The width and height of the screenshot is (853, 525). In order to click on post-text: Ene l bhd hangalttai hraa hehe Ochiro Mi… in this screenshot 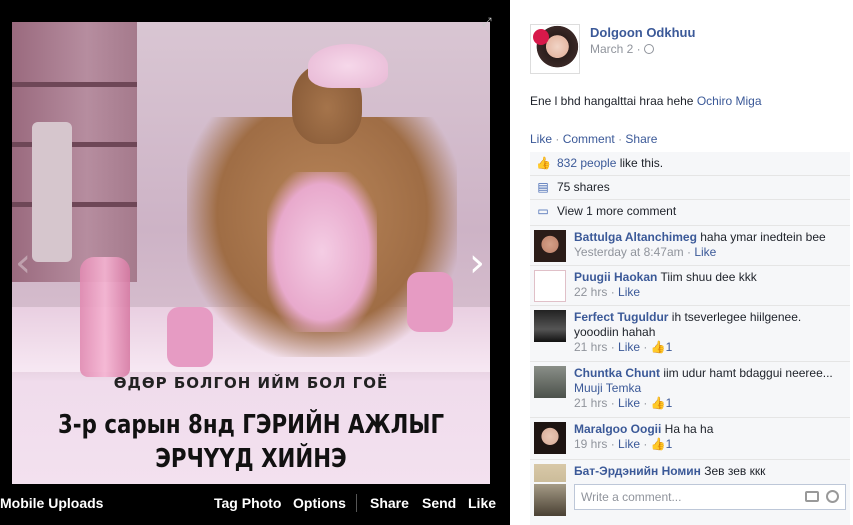, I will do `click(646, 101)`.